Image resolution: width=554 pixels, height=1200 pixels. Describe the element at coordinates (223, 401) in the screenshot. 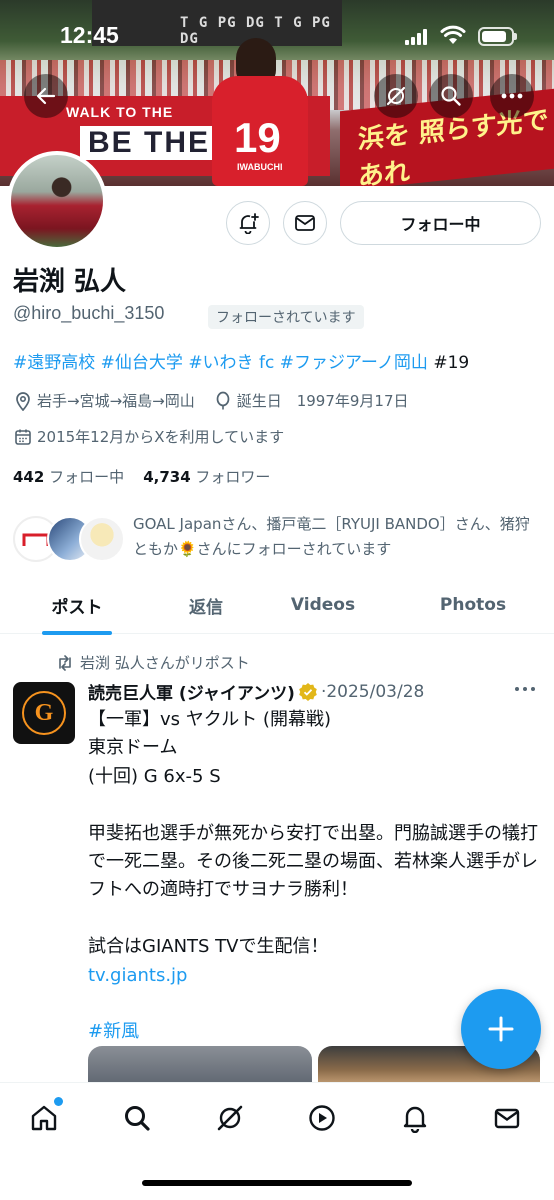

I see `balloon-icon` at that location.